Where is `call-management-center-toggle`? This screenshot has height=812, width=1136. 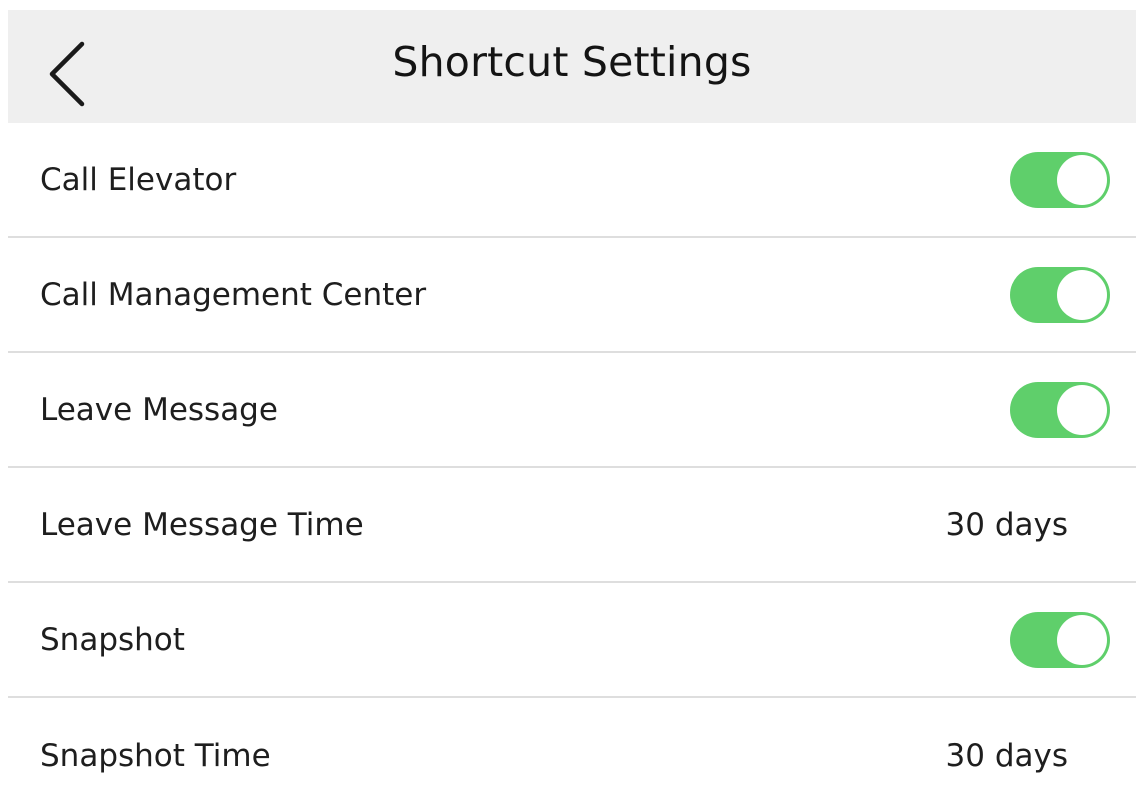
call-management-center-toggle is located at coordinates (1060, 294).